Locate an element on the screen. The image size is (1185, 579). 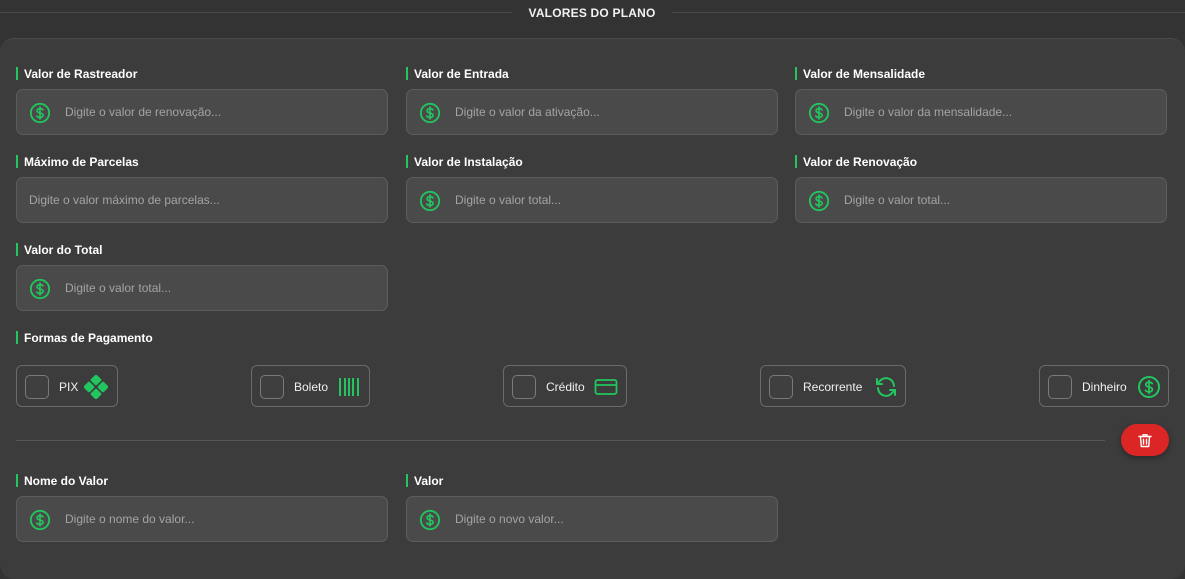
delete-value-button is located at coordinates (1145, 440).